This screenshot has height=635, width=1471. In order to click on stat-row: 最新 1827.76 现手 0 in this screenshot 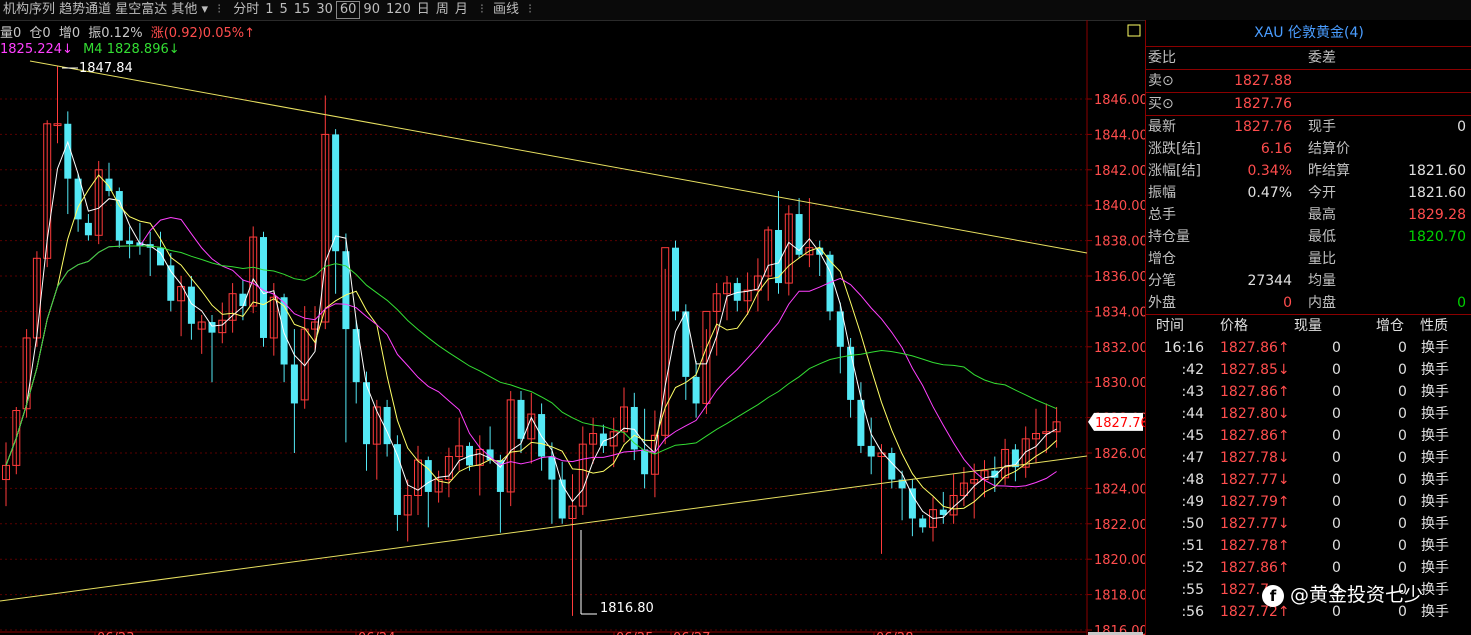, I will do `click(1308, 127)`.